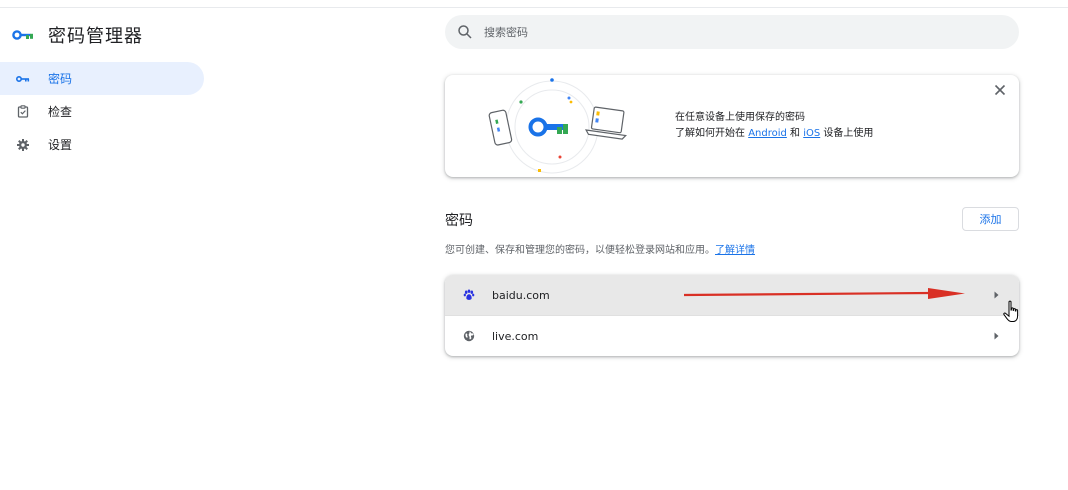 The width and height of the screenshot is (1068, 490). I want to click on description-text: 您可创建、保存和管理您的密码，以便轻松登录网站和应用。, so click(580, 250).